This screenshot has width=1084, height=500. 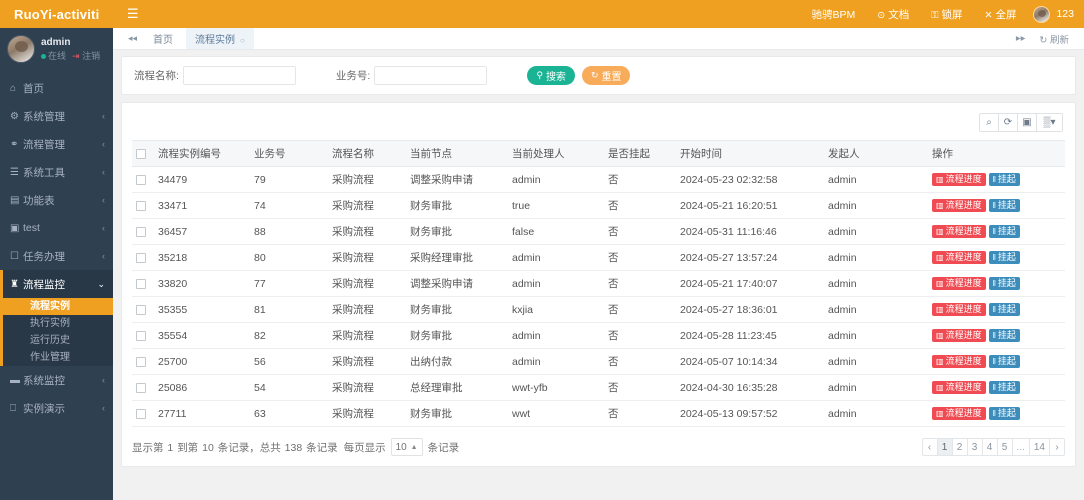 I want to click on profile-logout-label: 注销, so click(x=91, y=56).